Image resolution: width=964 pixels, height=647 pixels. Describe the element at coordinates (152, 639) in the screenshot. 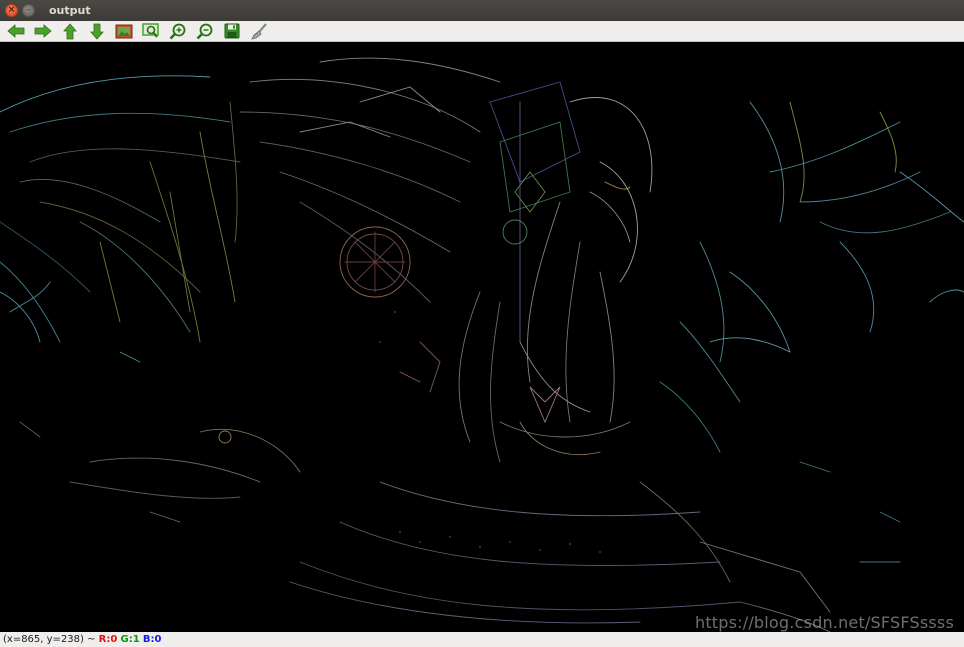

I see `pixel-blue-value: B:0` at that location.